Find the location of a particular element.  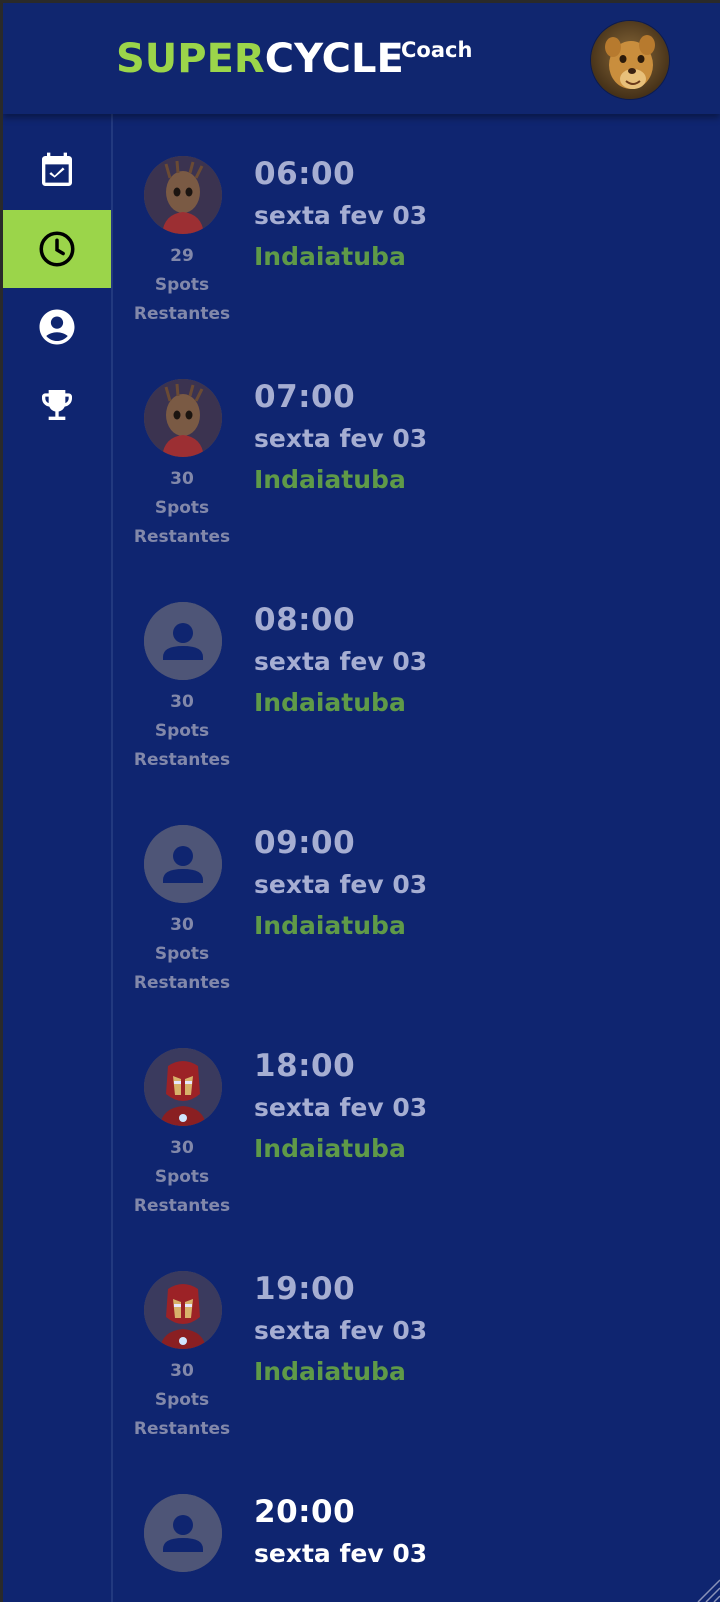

spots-remaining: 29 Spots Restantes is located at coordinates (182, 285).